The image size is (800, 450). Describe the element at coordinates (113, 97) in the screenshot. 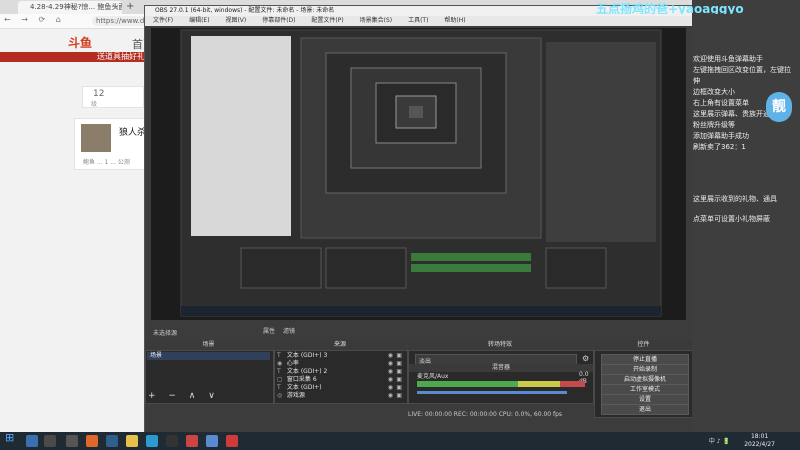

I see `level-card: 12 级` at that location.